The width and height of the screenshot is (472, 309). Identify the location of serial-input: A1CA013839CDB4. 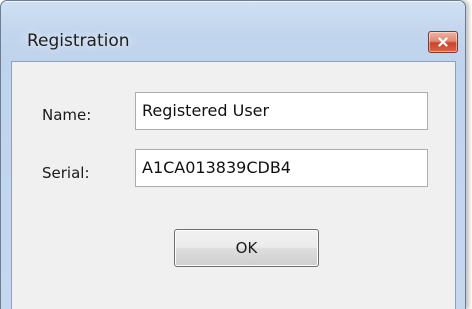
(281, 168).